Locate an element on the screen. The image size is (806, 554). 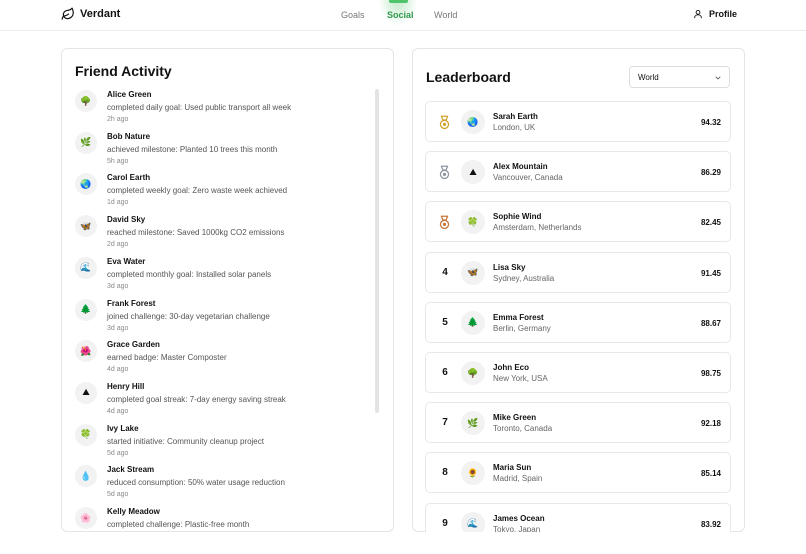
friend-name: Carol Earth is located at coordinates (197, 177).